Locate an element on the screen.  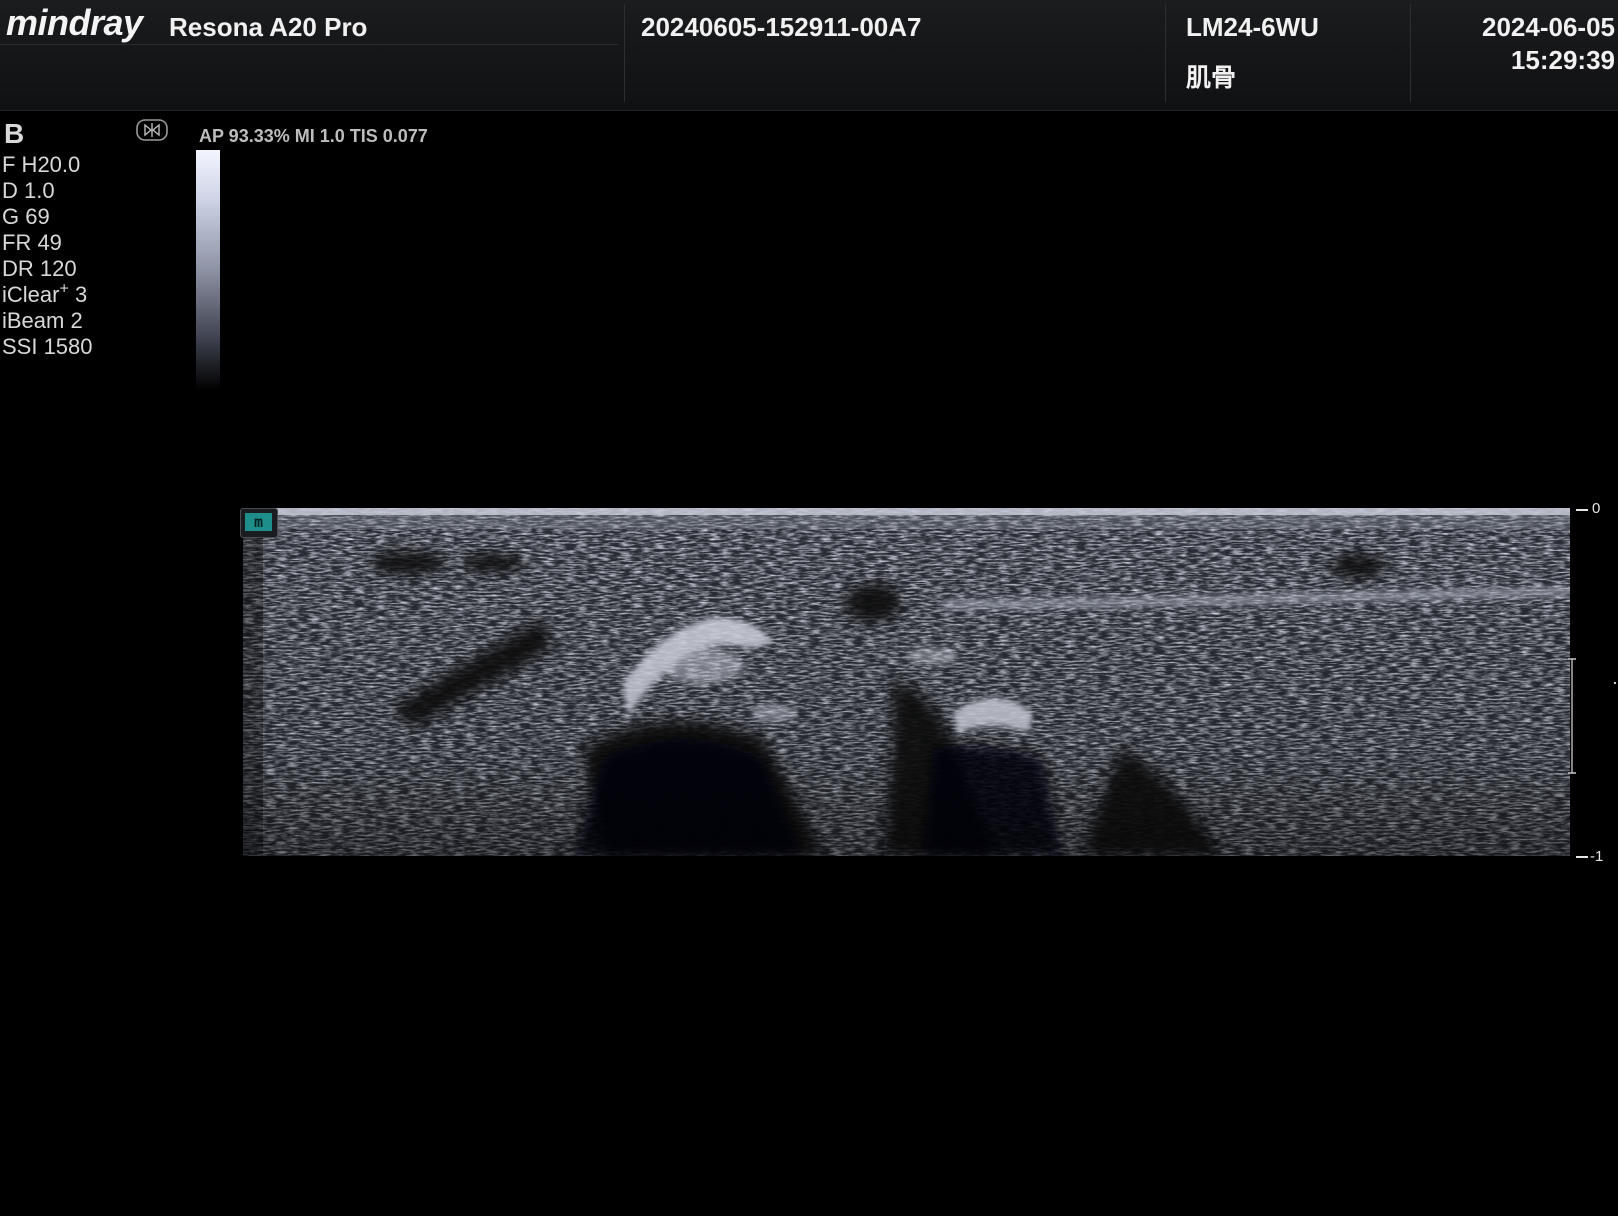
acoustic-output: AP 93.33% MI 1.0 TIS 0.077 is located at coordinates (313, 136).